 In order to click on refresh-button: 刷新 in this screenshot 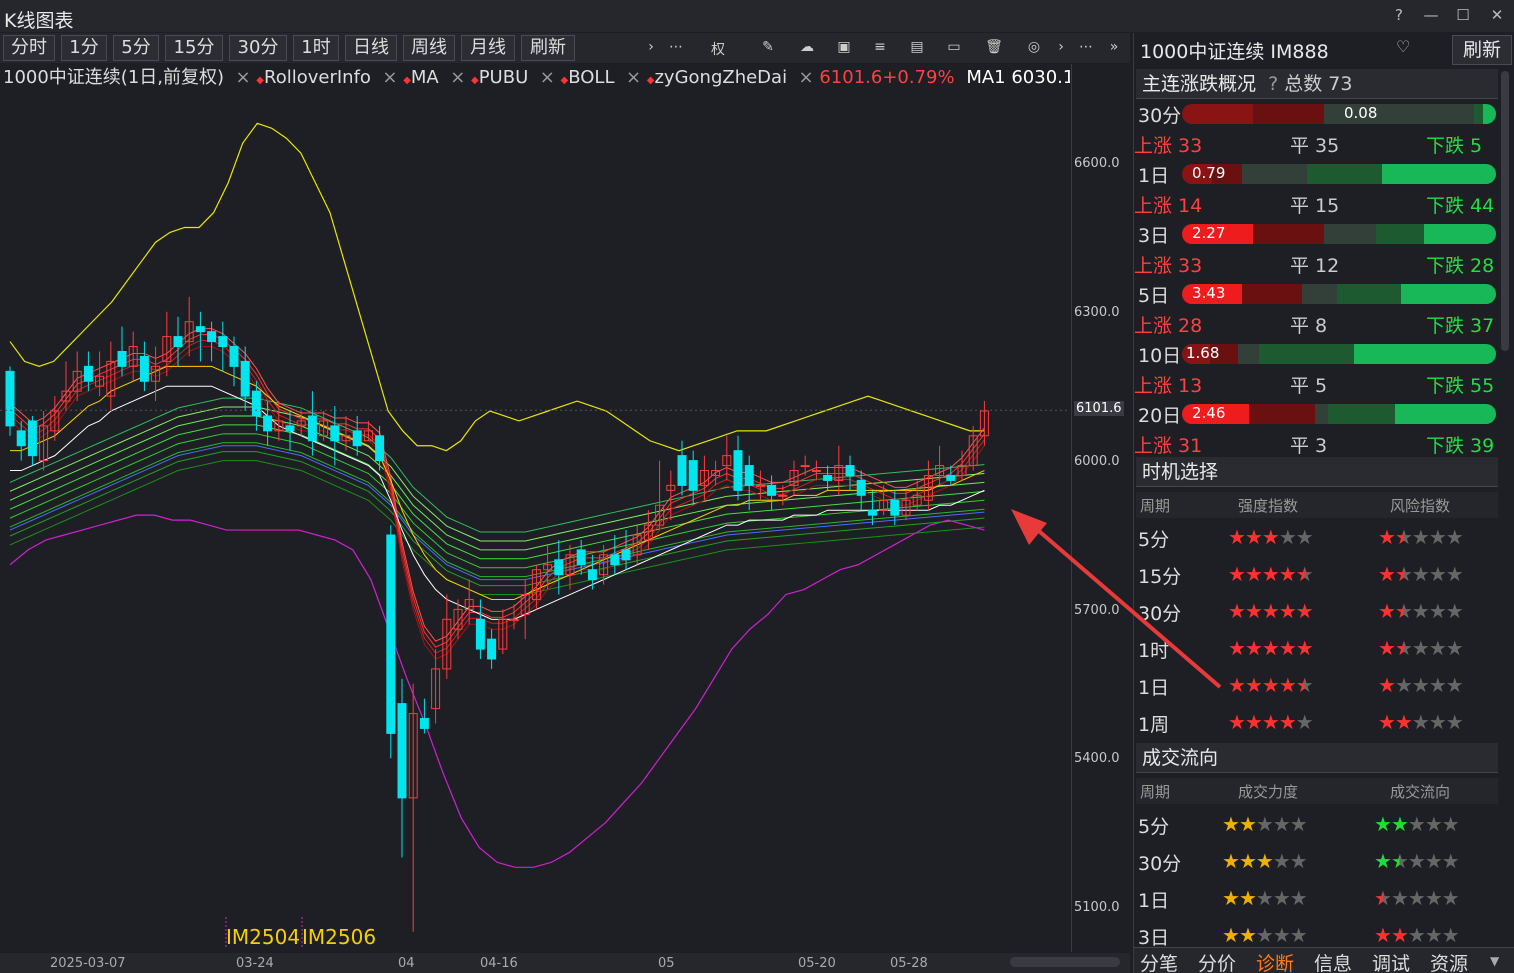, I will do `click(548, 48)`.